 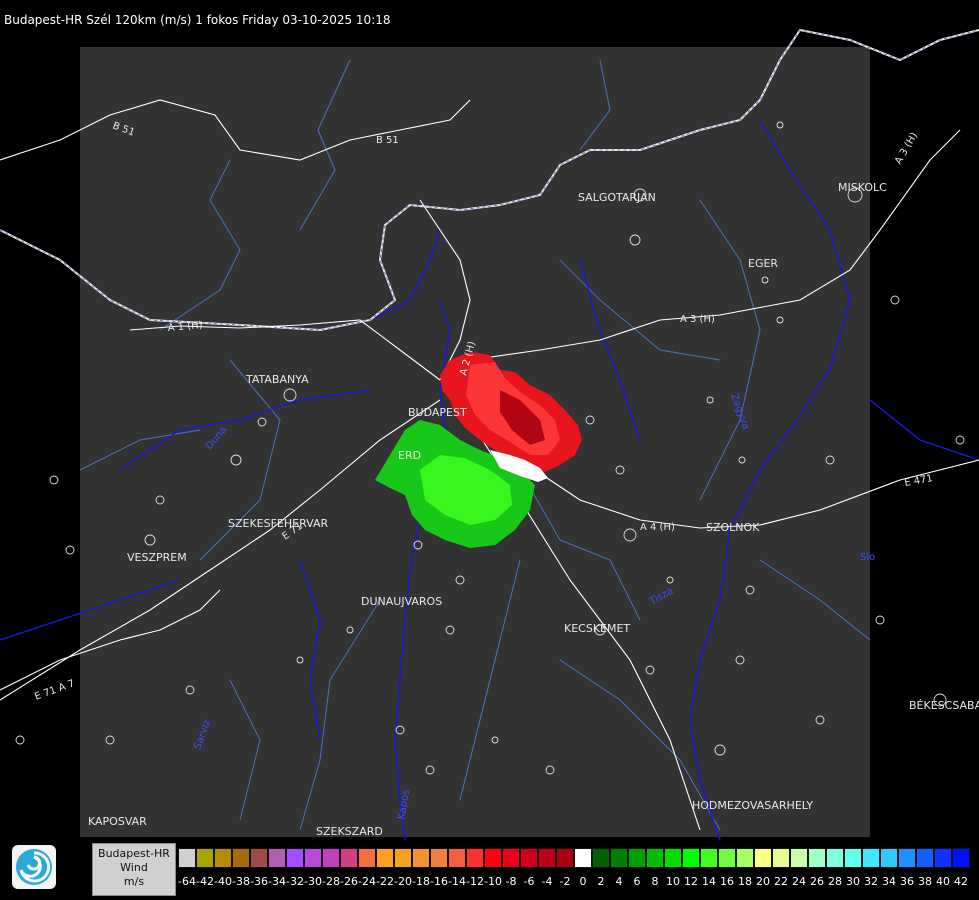 I want to click on city-hodmezovasarhely: HODMEZOVASARHELY, so click(x=752, y=805).